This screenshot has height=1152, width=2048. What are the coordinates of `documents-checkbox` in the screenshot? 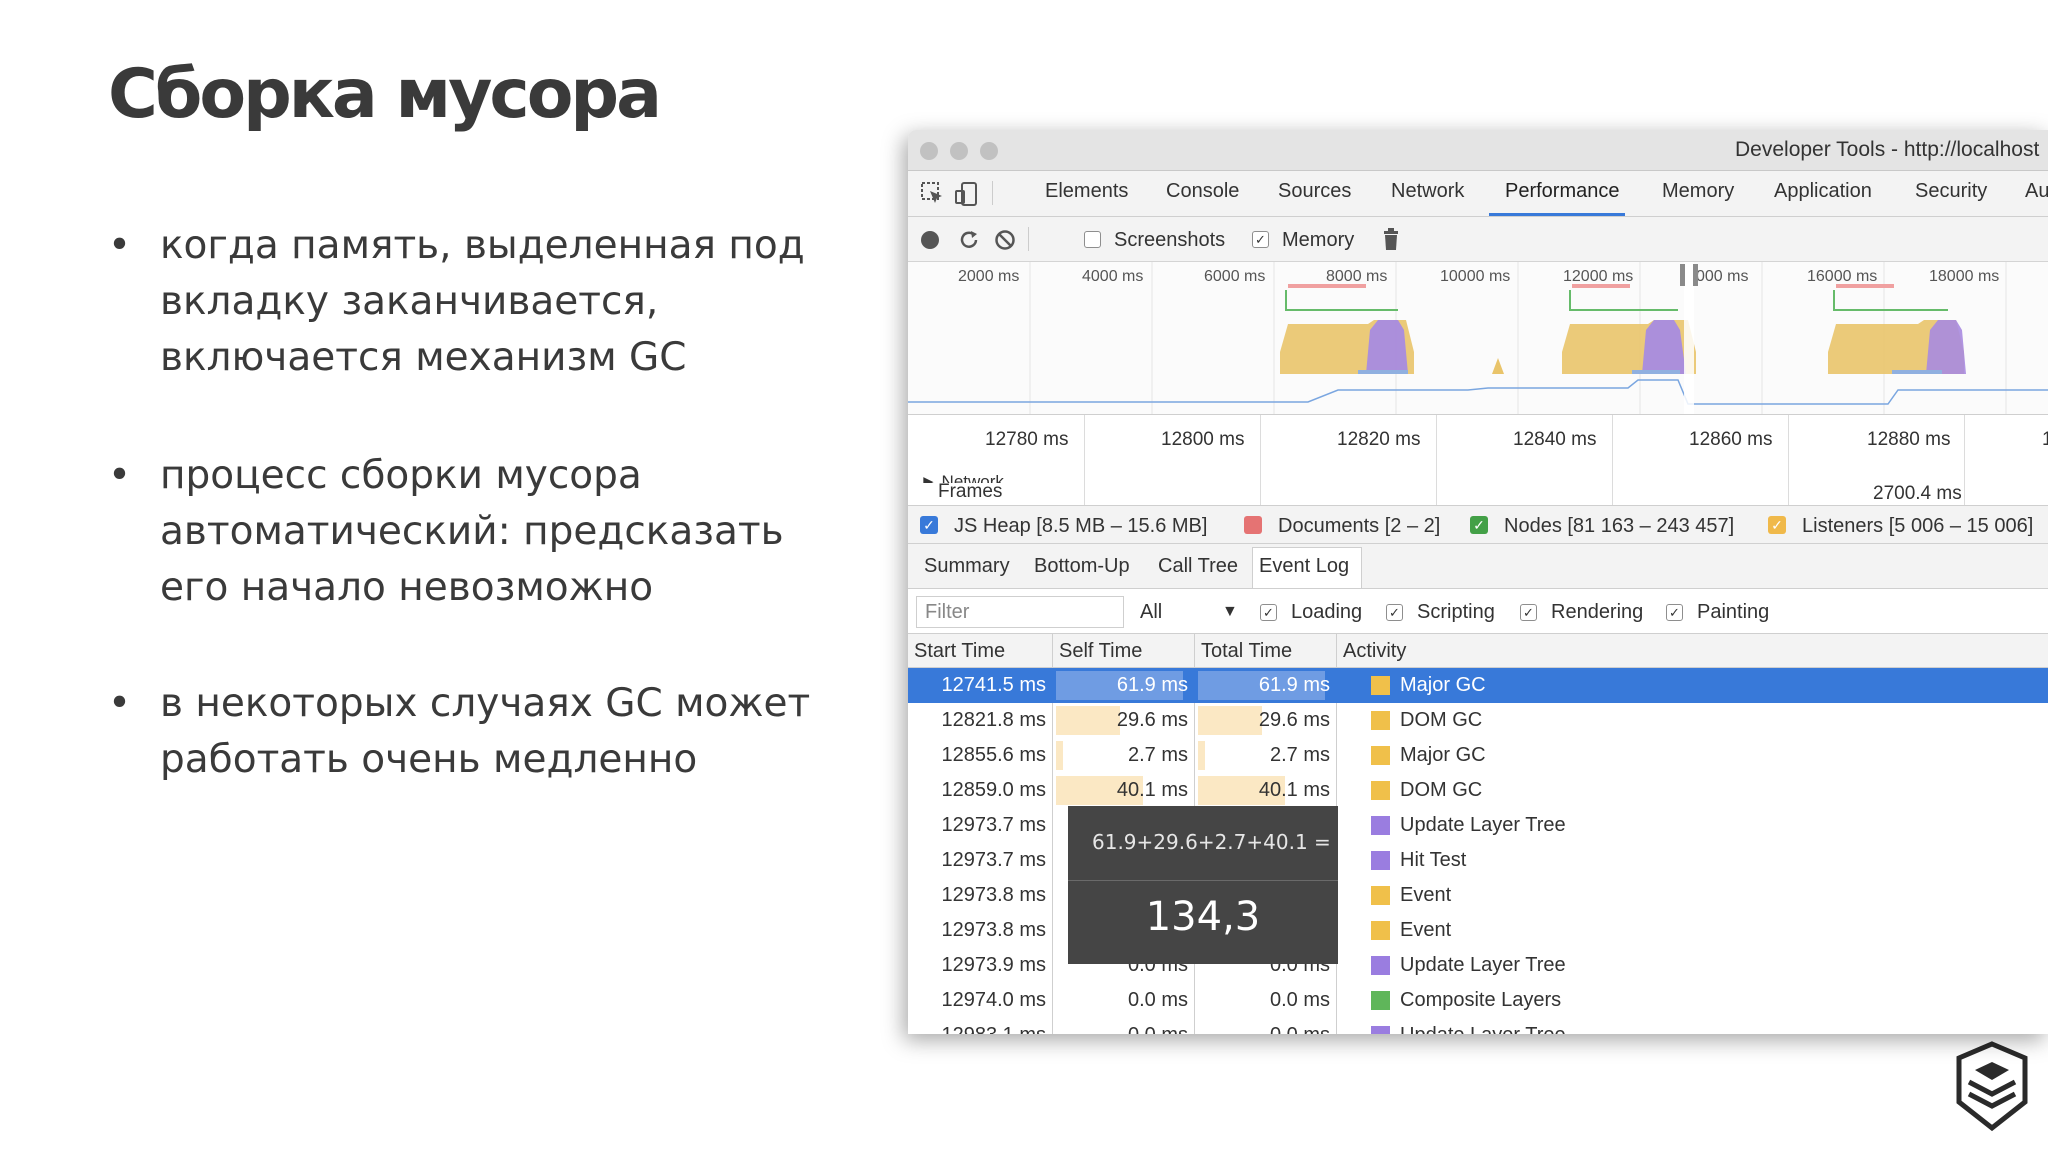 It's located at (1253, 525).